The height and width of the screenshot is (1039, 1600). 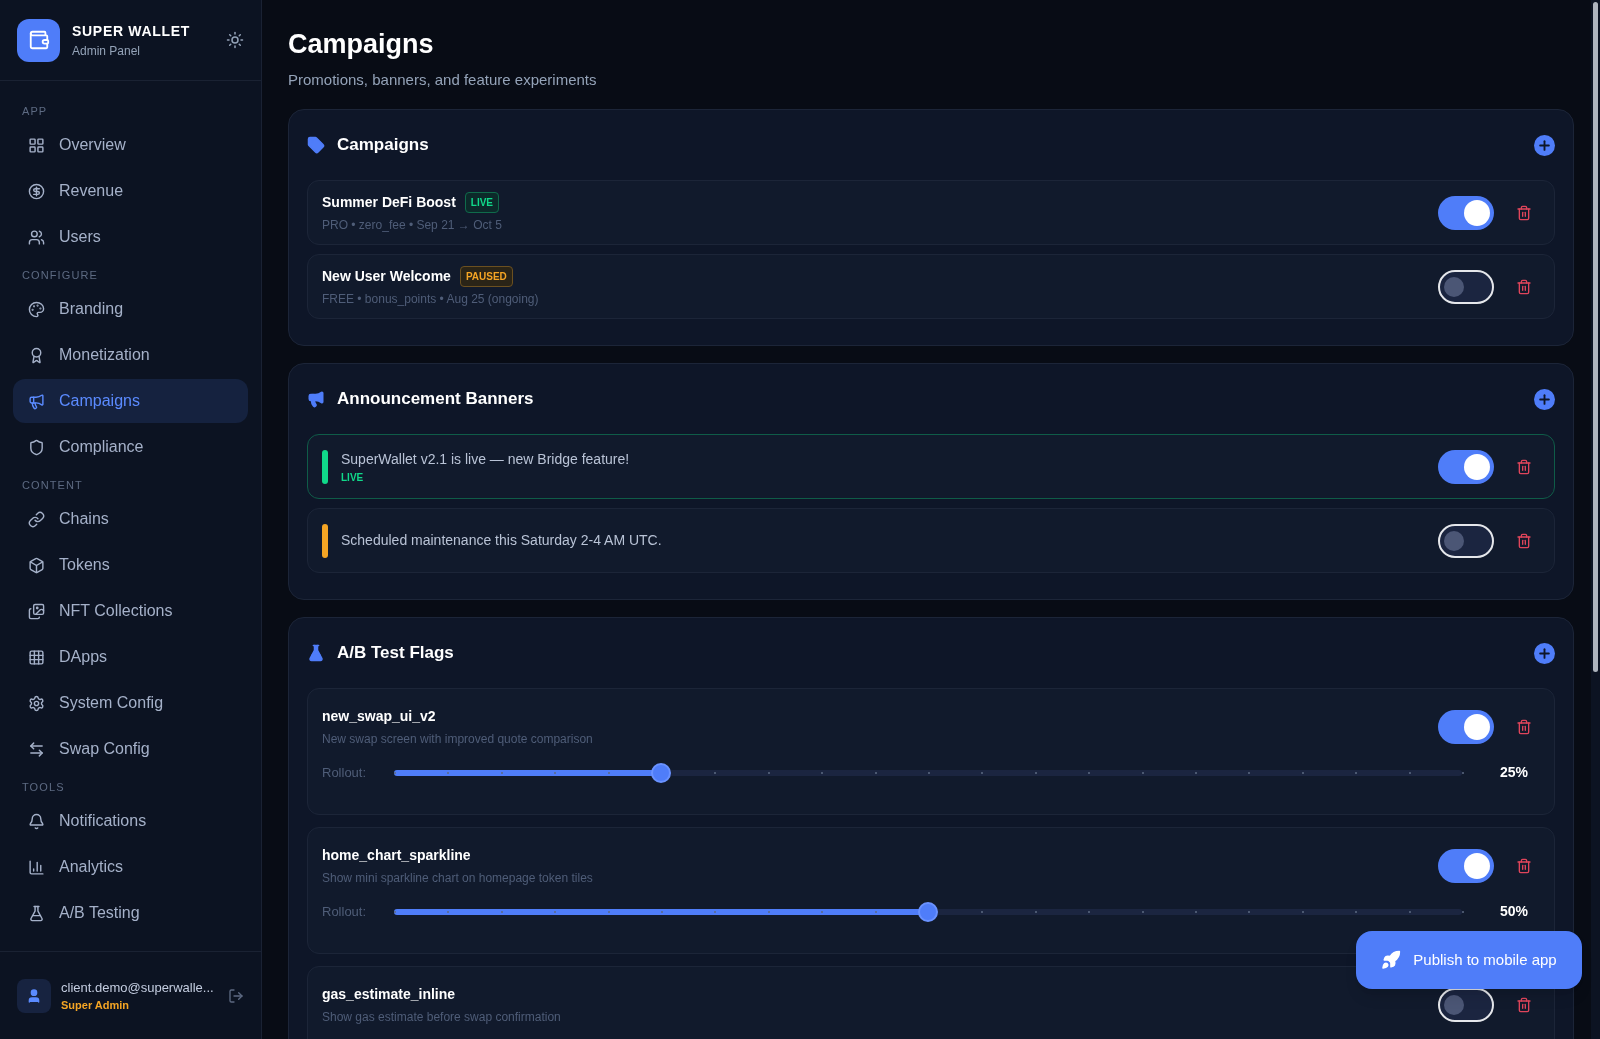 I want to click on logout-button, so click(x=236, y=995).